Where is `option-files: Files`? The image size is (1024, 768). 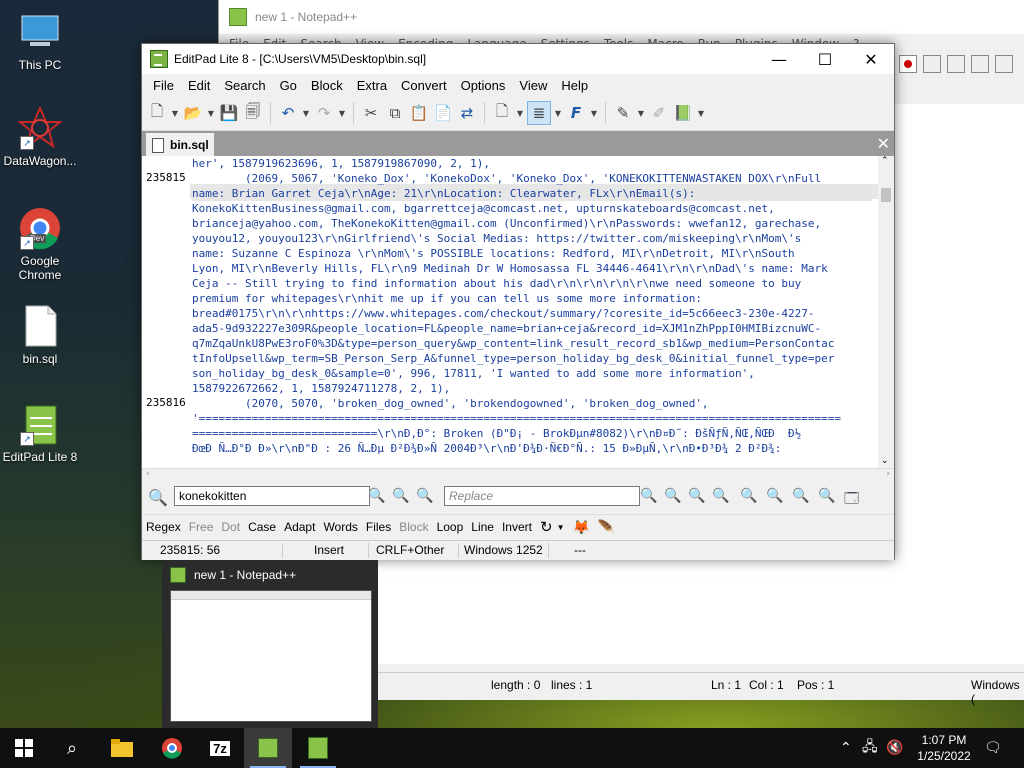 option-files: Files is located at coordinates (378, 527).